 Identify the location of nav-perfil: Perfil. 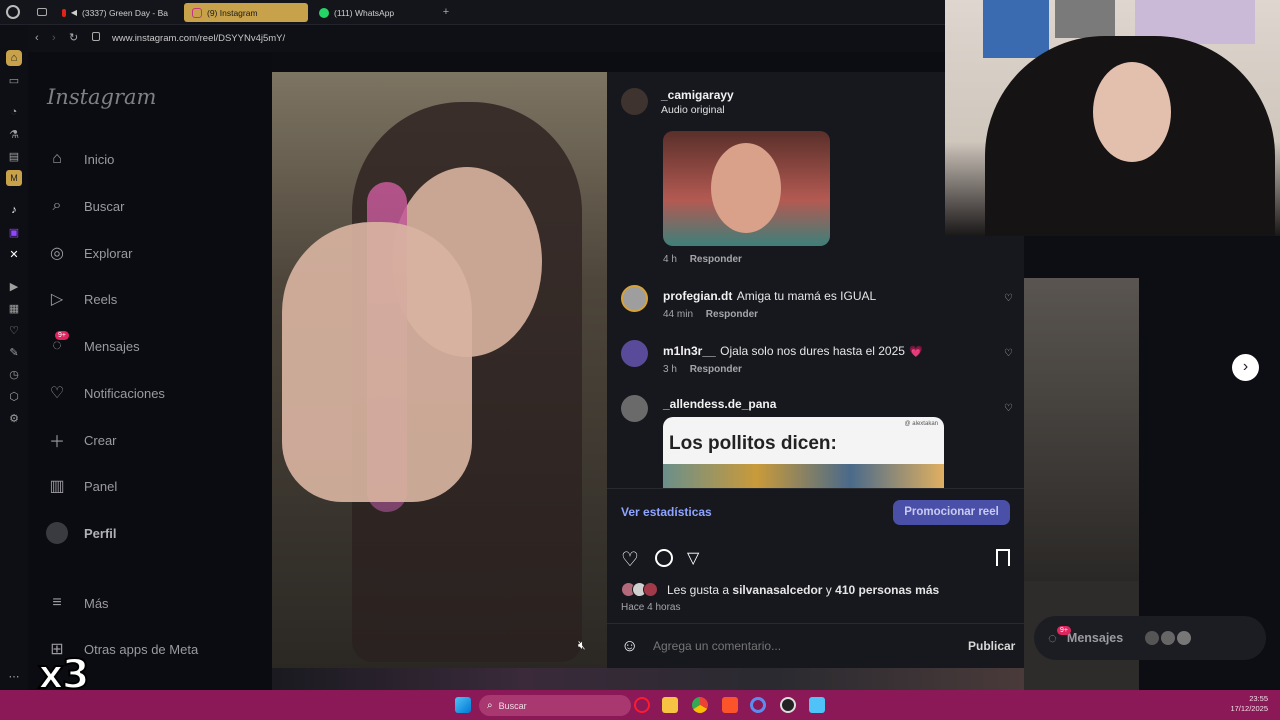
(81, 533).